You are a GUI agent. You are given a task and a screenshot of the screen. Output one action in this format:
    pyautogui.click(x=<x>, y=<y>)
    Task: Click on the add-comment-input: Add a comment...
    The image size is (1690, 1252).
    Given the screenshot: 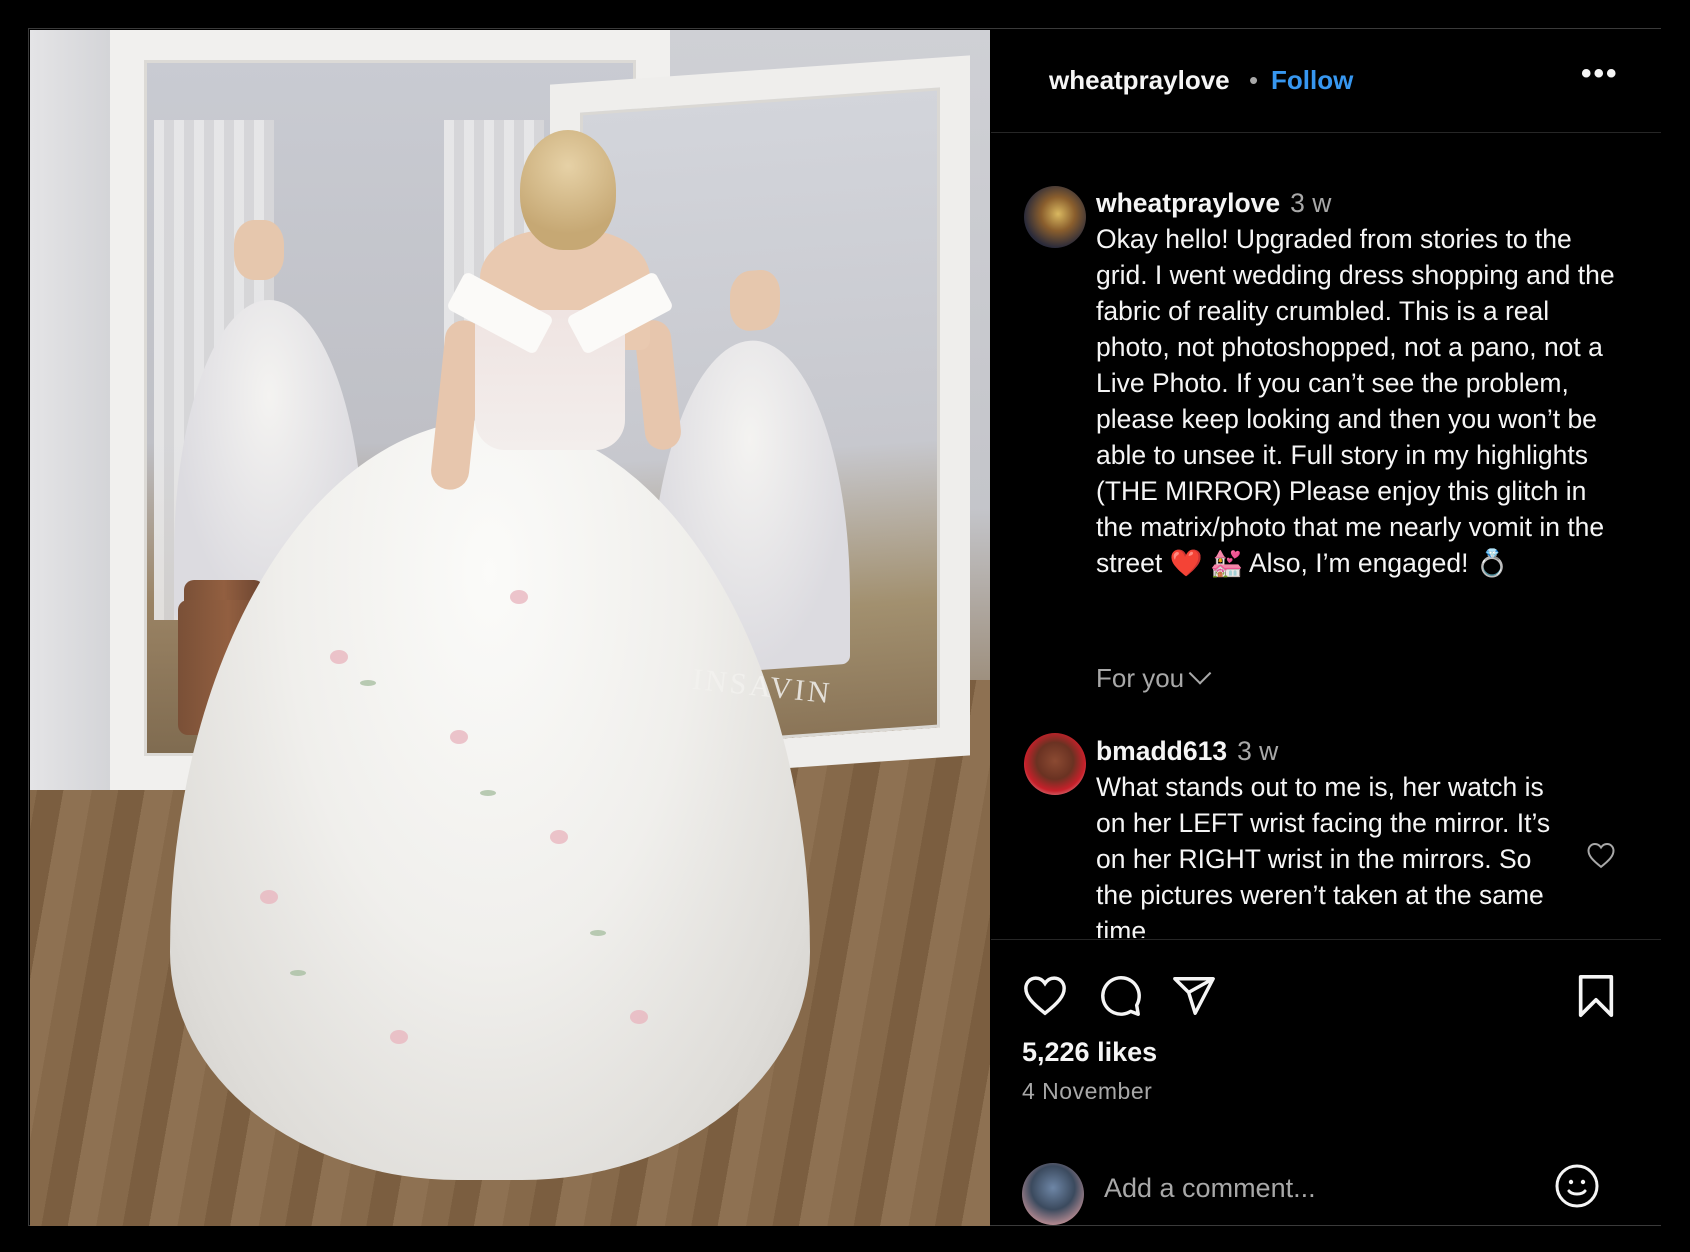 What is the action you would take?
    pyautogui.click(x=1210, y=1188)
    